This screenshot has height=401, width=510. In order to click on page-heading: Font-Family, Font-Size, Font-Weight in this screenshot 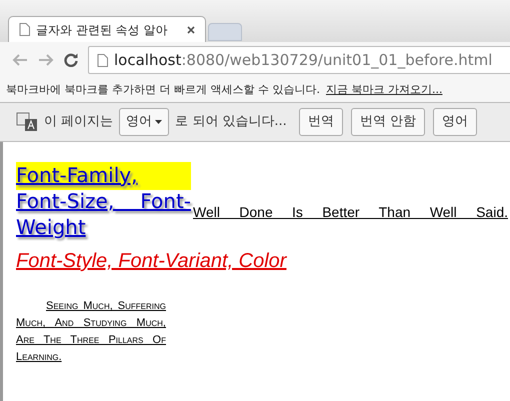, I will do `click(103, 201)`.